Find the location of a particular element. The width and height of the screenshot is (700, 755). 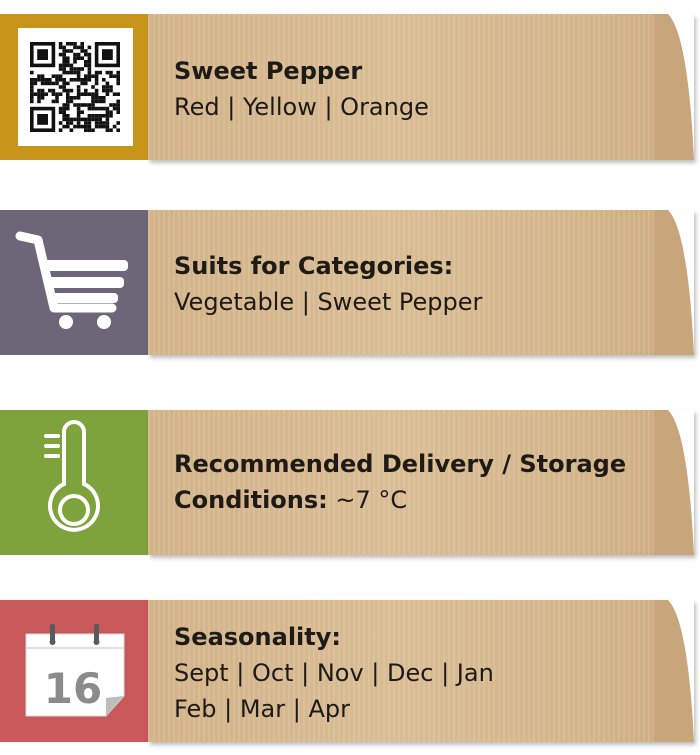

shopping-cart-icon is located at coordinates (71, 280).